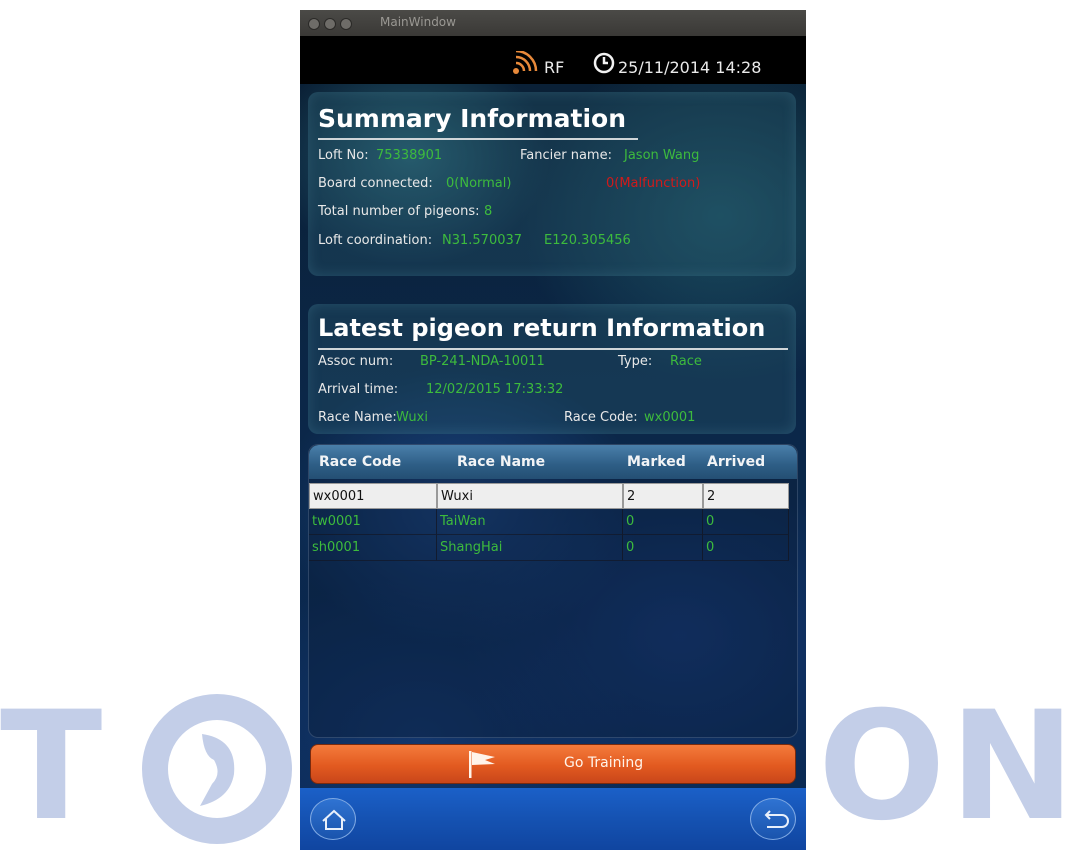 Image resolution: width=1091 pixels, height=862 pixels. What do you see at coordinates (662, 155) in the screenshot?
I see `fancier-name-value: Jason Wang` at bounding box center [662, 155].